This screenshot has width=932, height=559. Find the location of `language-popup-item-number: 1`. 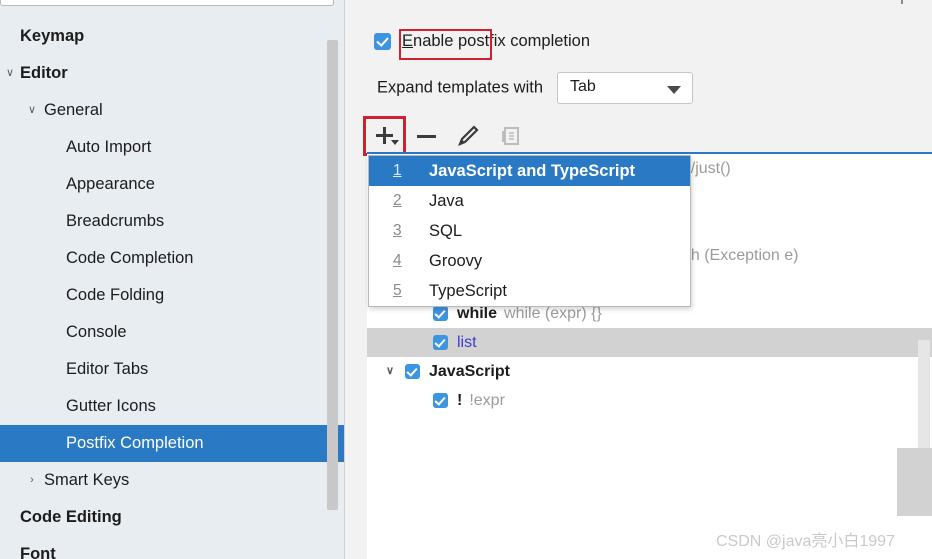

language-popup-item-number: 1 is located at coordinates (397, 170).